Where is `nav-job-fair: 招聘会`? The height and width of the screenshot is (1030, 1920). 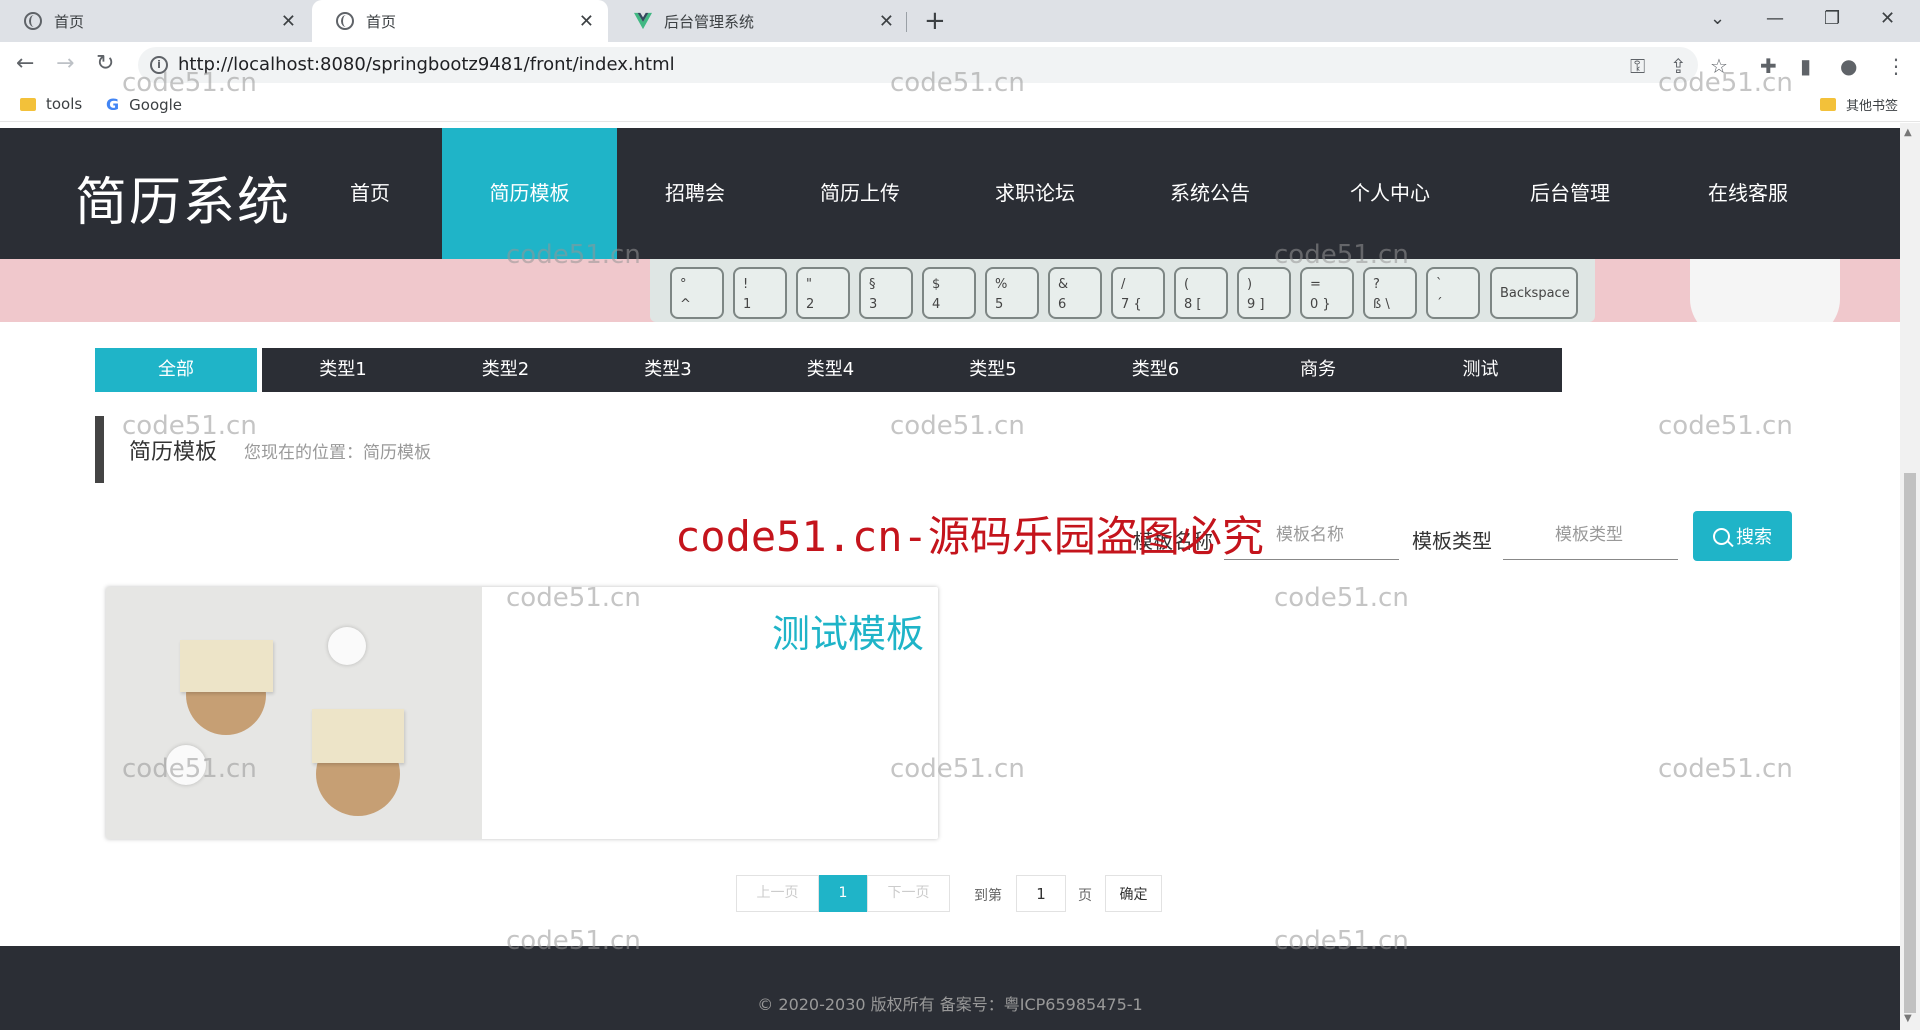 nav-job-fair: 招聘会 is located at coordinates (695, 193).